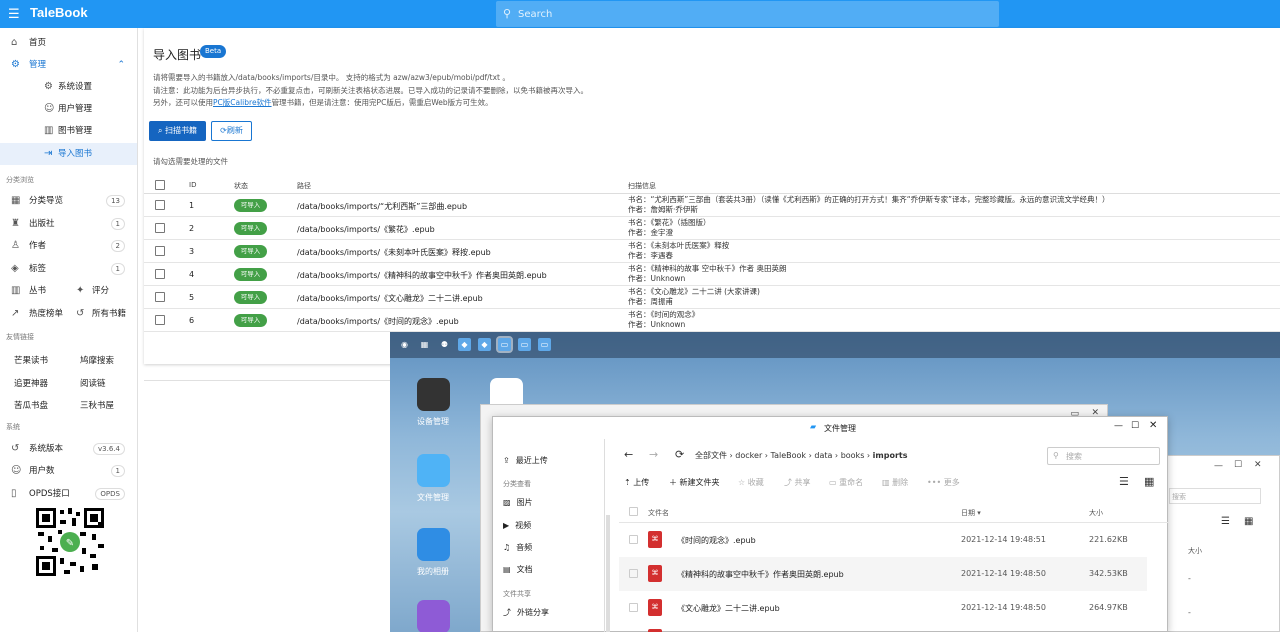 This screenshot has height=632, width=1280. I want to click on nav-author: ♙ 作者 2, so click(68, 246).